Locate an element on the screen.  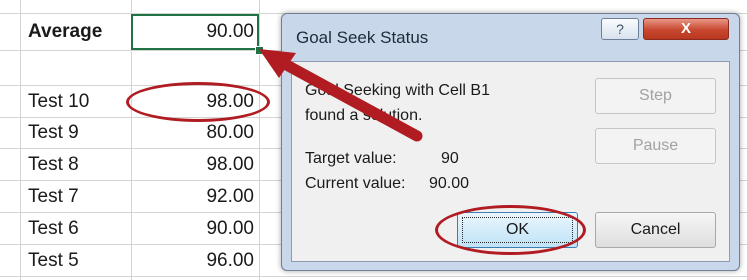
help-button: ? is located at coordinates (620, 29).